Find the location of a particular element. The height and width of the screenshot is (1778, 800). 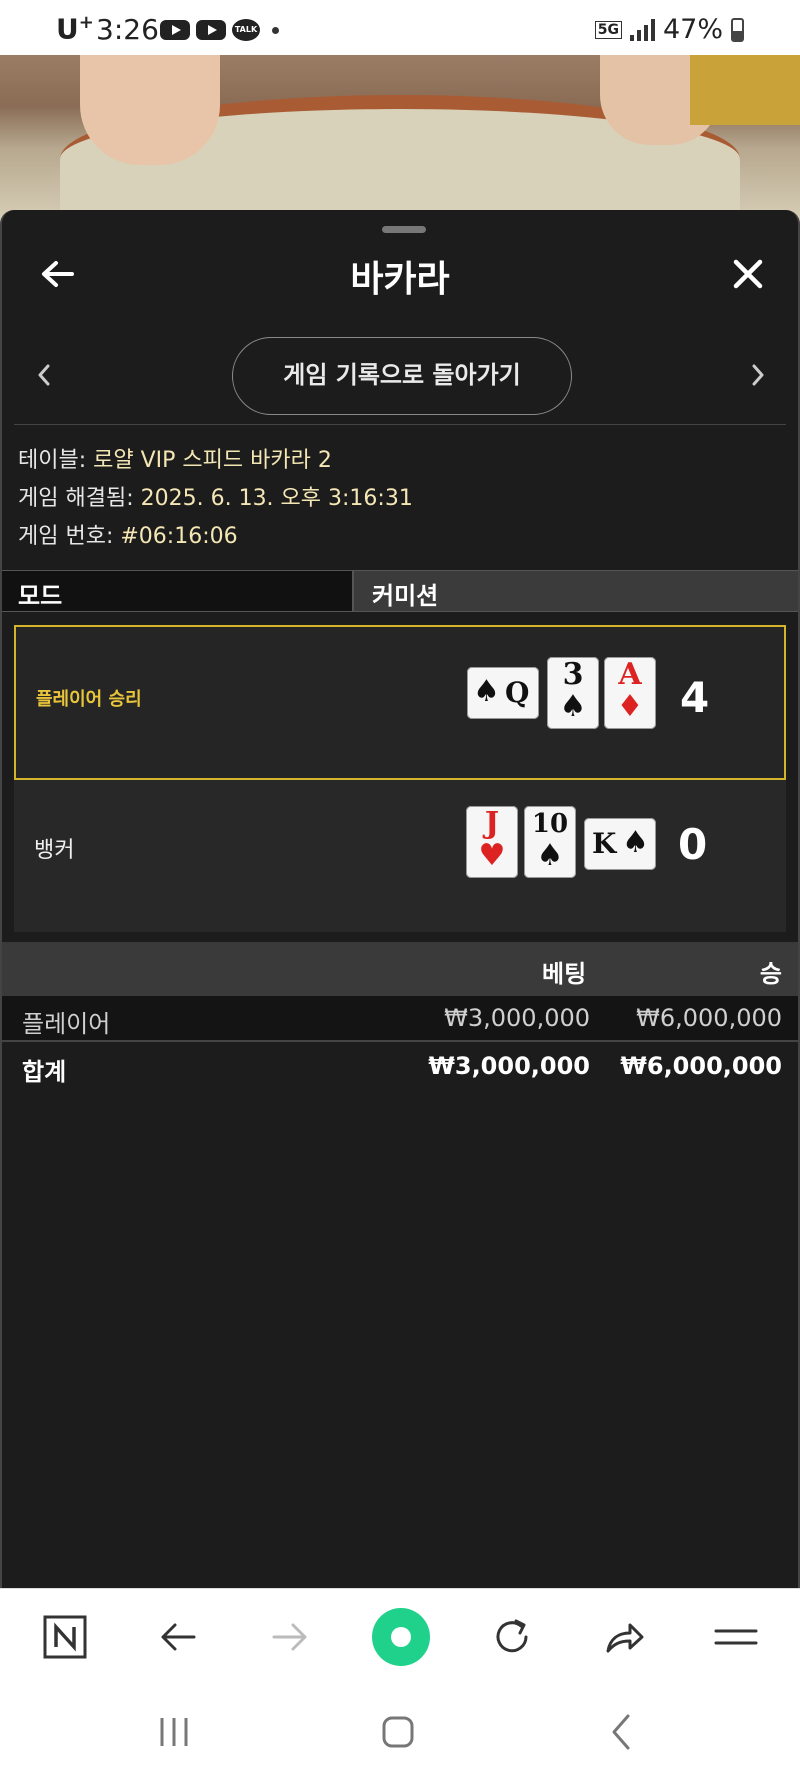

player-result-label: 플레이어 승리 is located at coordinates (89, 699).